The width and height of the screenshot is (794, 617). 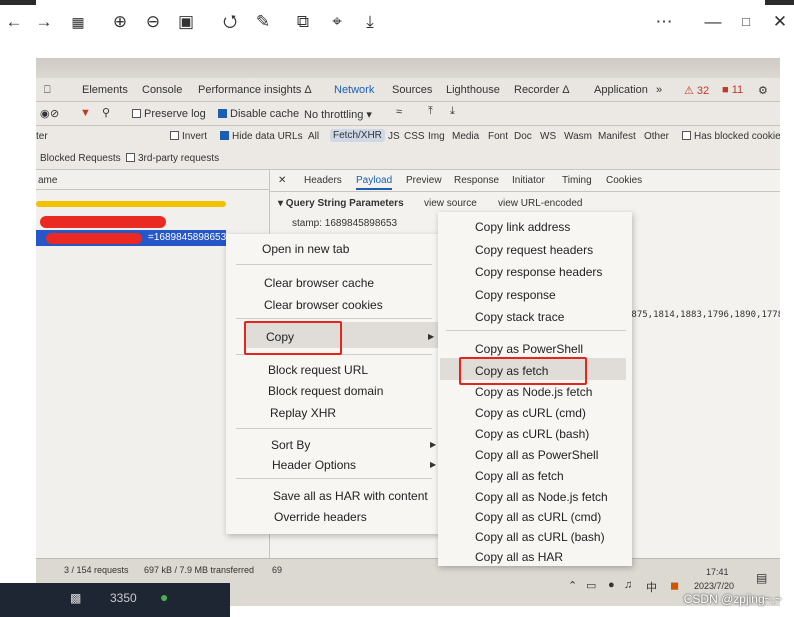 I want to click on menu-copy-as-curl-bash: Copy as cURL (bash), so click(x=532, y=434).